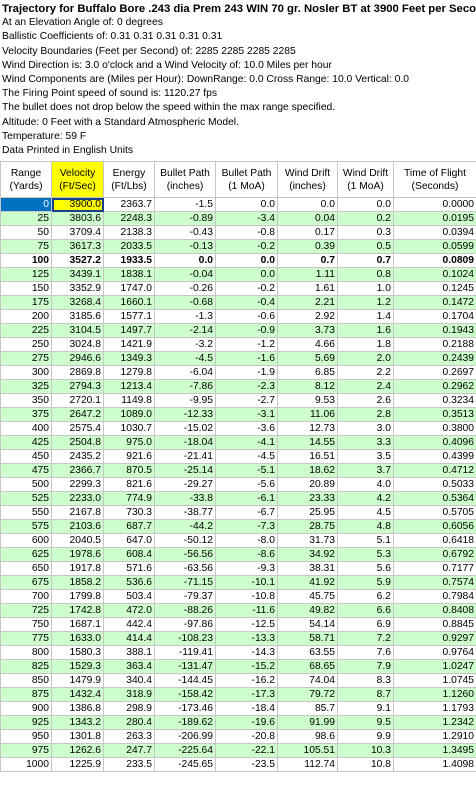 The height and width of the screenshot is (809, 476). What do you see at coordinates (26, 512) in the screenshot?
I see `cell-range: 550` at bounding box center [26, 512].